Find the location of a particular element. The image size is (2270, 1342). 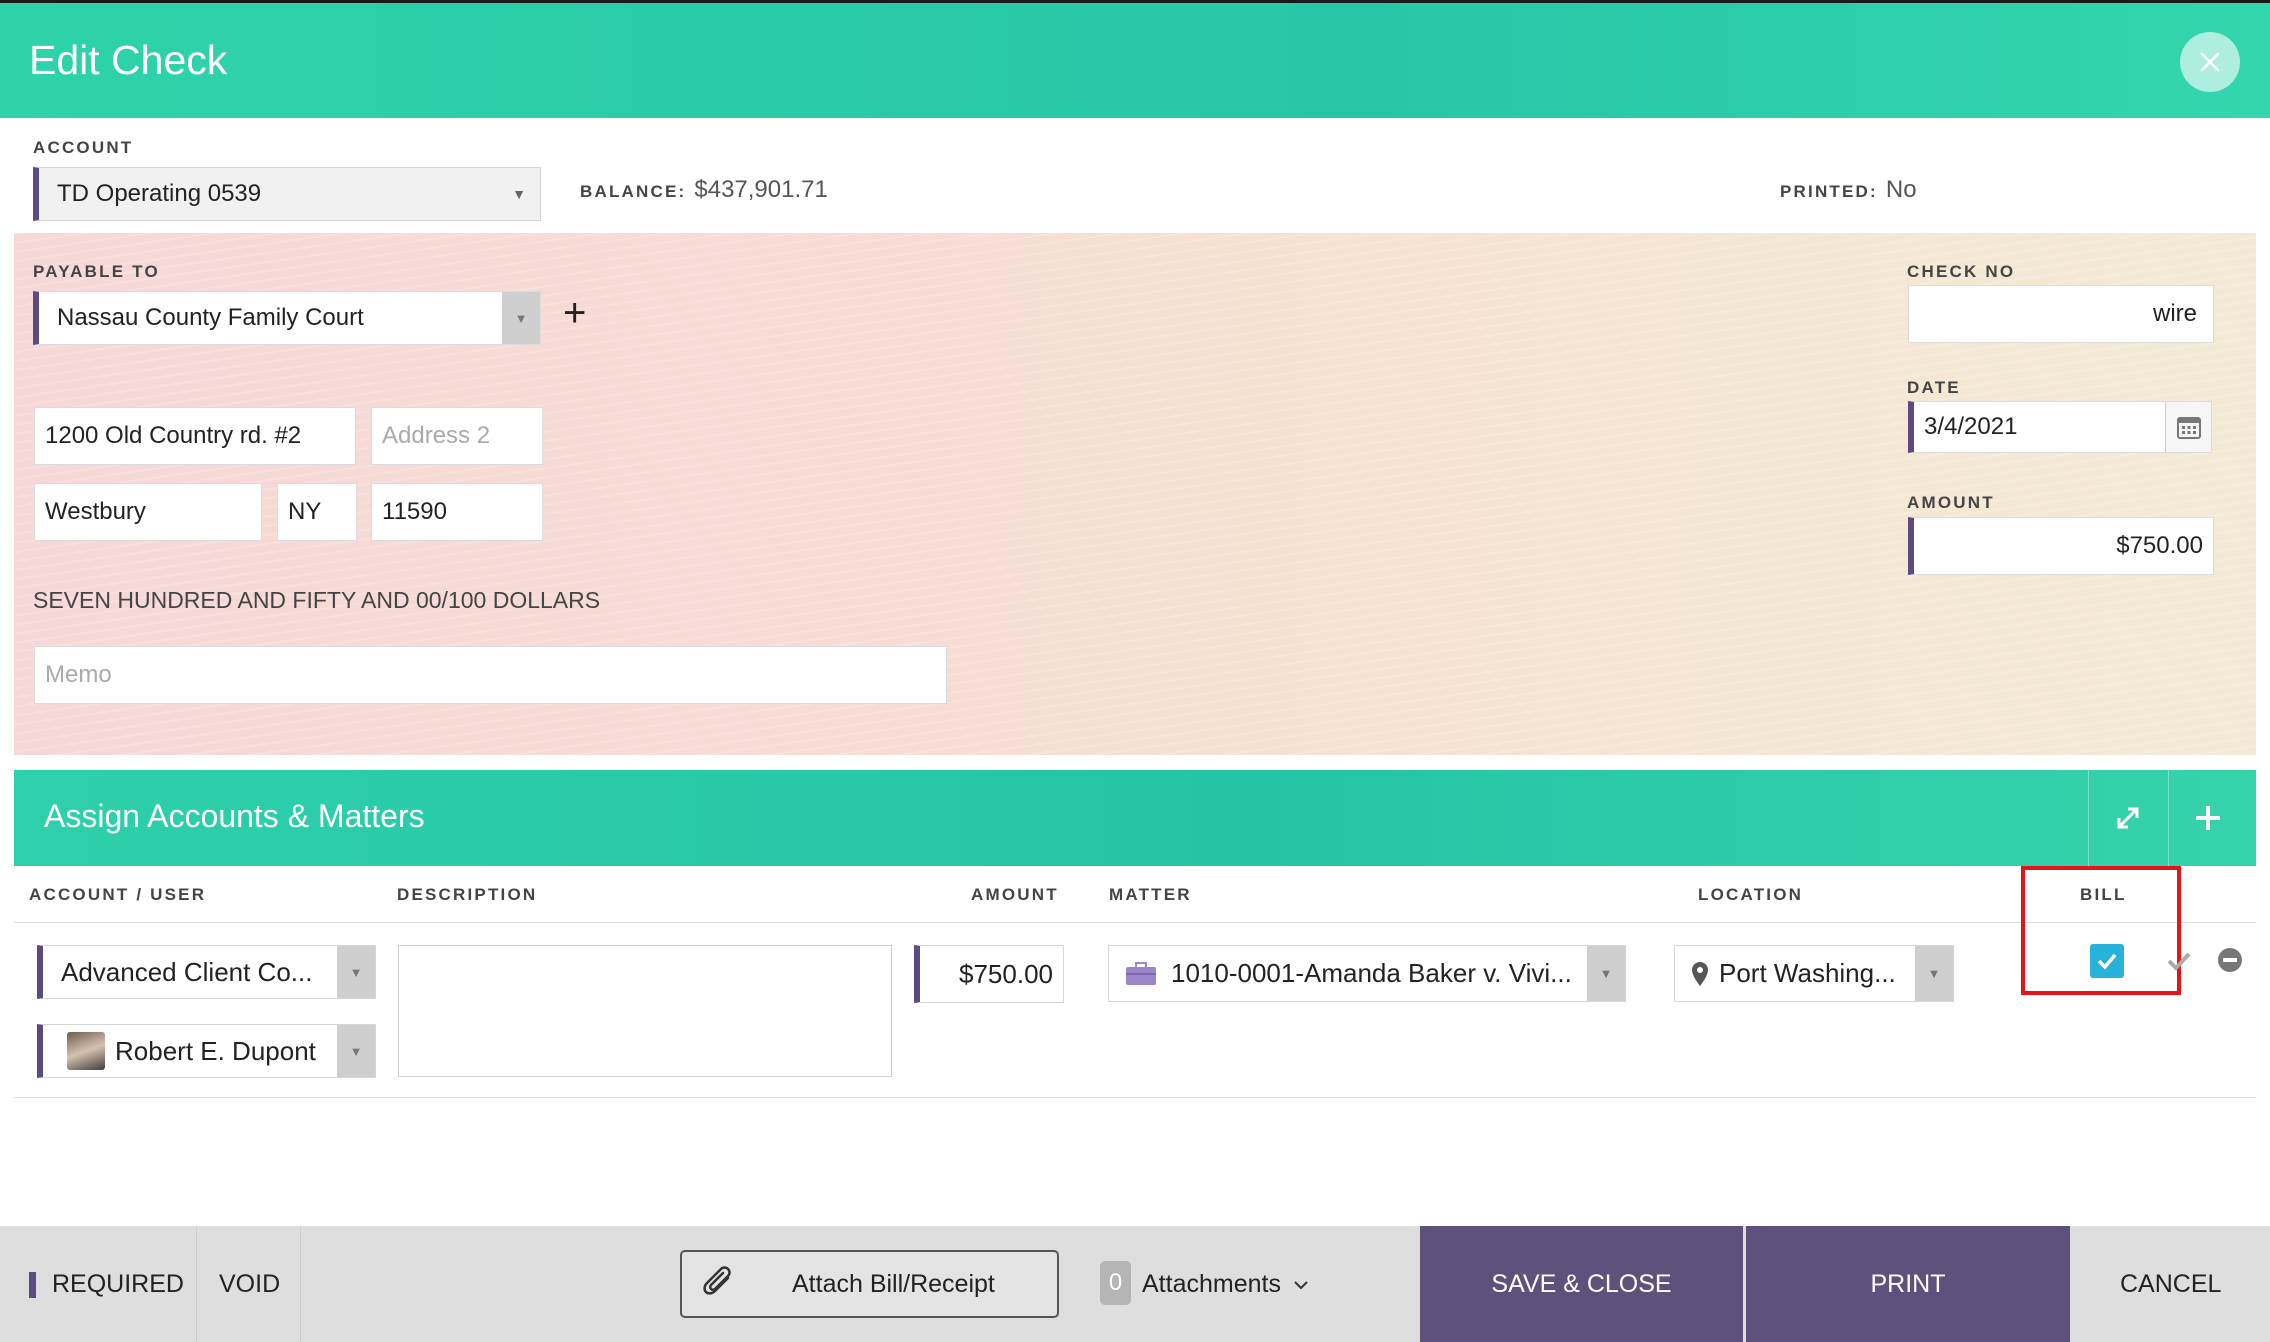

briefcase-icon is located at coordinates (1141, 973).